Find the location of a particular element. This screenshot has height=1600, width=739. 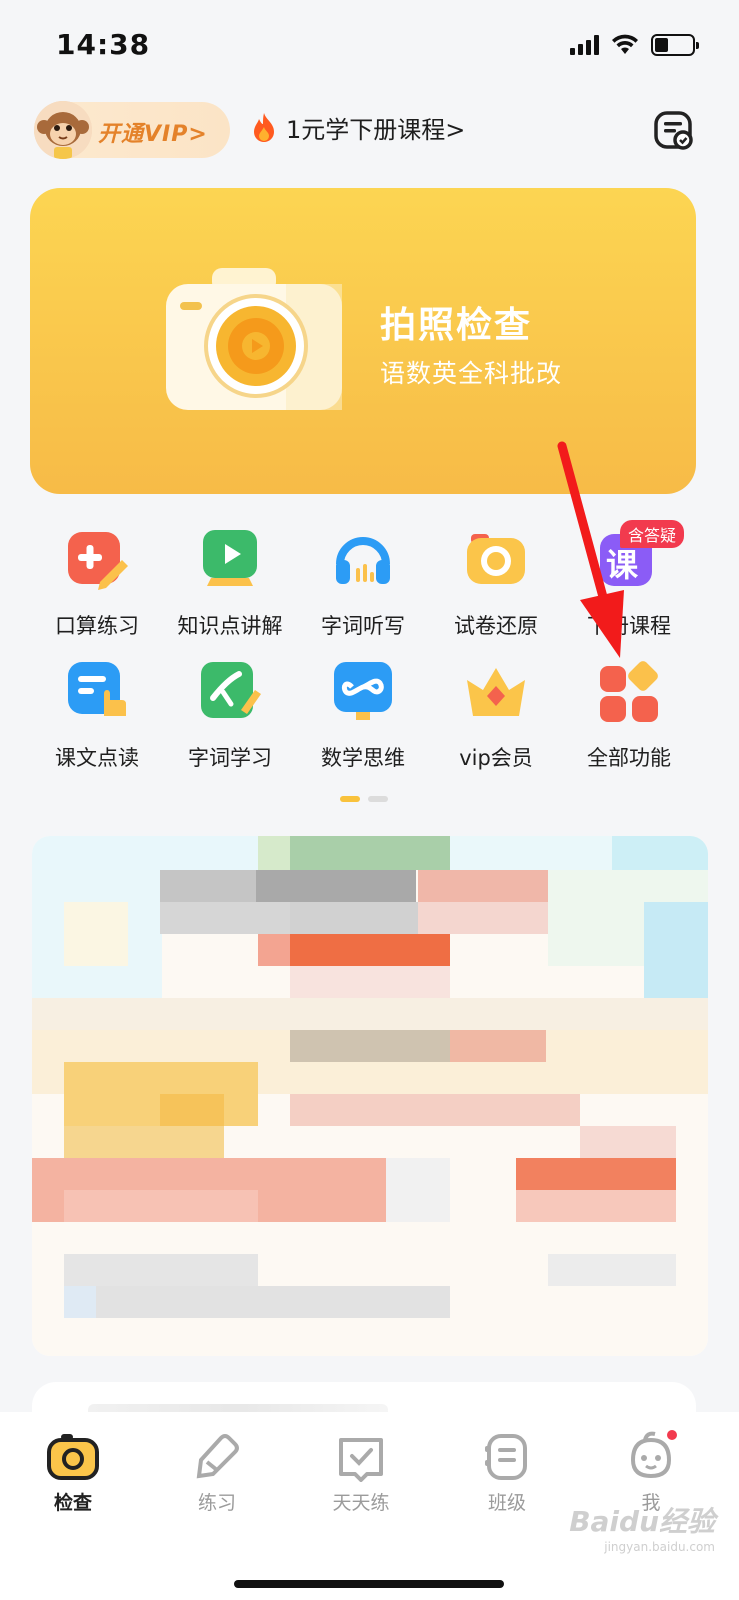

pen-tab-icon is located at coordinates (217, 1456).